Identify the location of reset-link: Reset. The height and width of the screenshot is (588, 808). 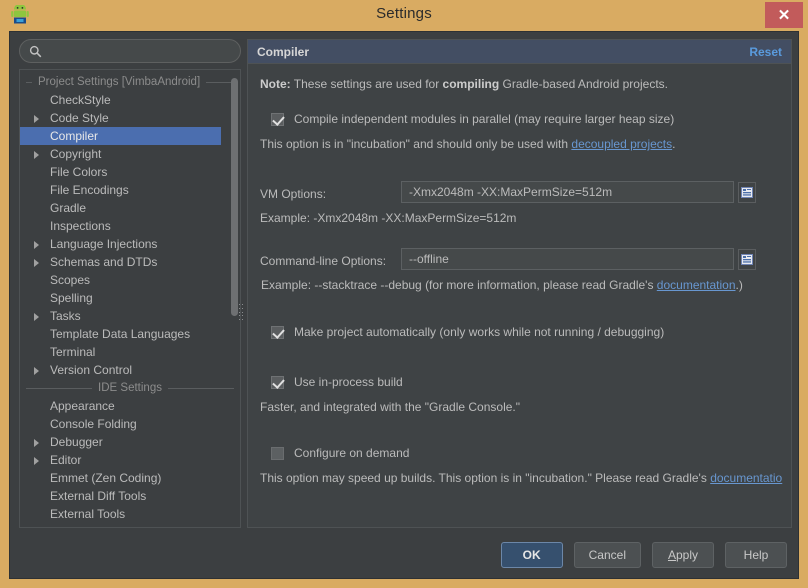
(765, 52).